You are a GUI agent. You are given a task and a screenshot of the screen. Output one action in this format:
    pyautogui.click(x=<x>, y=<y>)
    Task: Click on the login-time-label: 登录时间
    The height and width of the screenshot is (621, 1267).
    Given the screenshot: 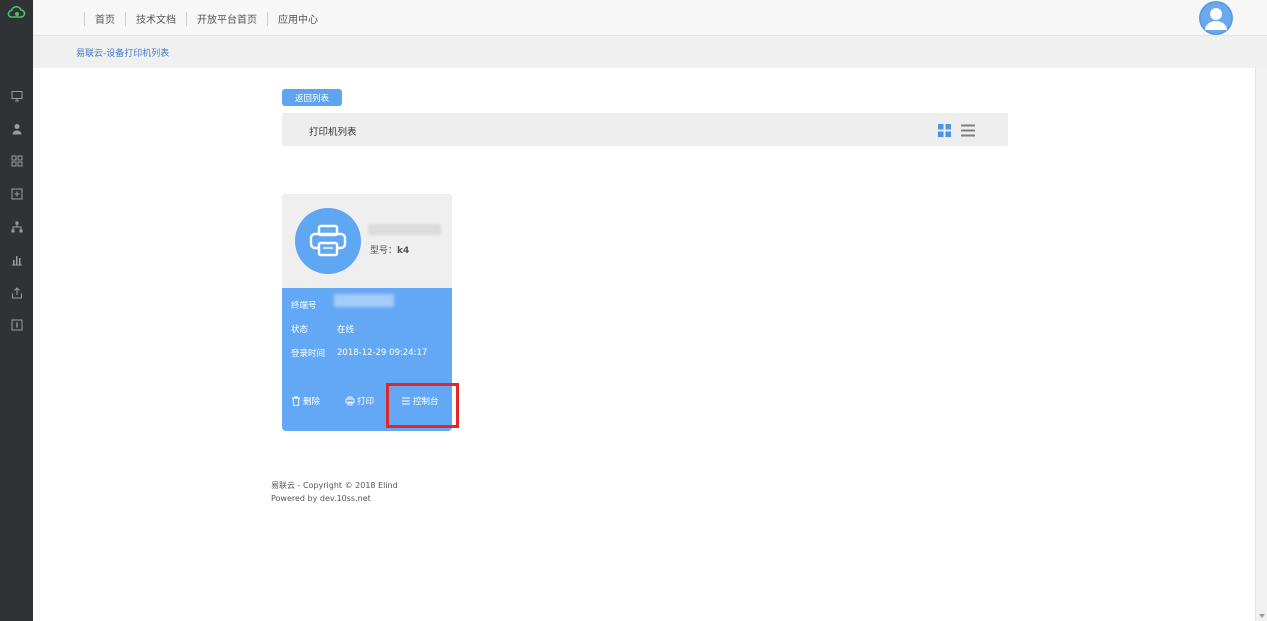 What is the action you would take?
    pyautogui.click(x=308, y=354)
    